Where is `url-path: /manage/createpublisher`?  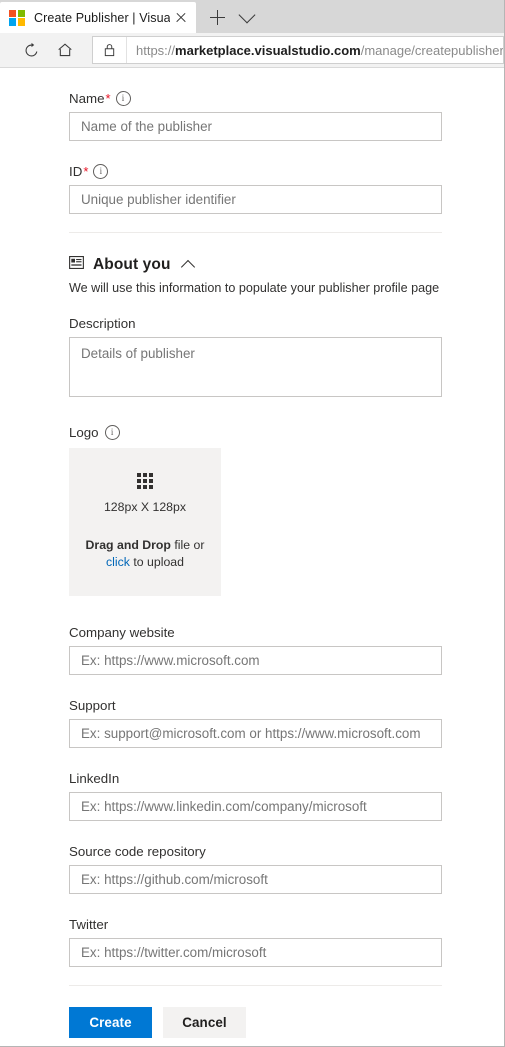 url-path: /manage/createpublisher is located at coordinates (431, 50).